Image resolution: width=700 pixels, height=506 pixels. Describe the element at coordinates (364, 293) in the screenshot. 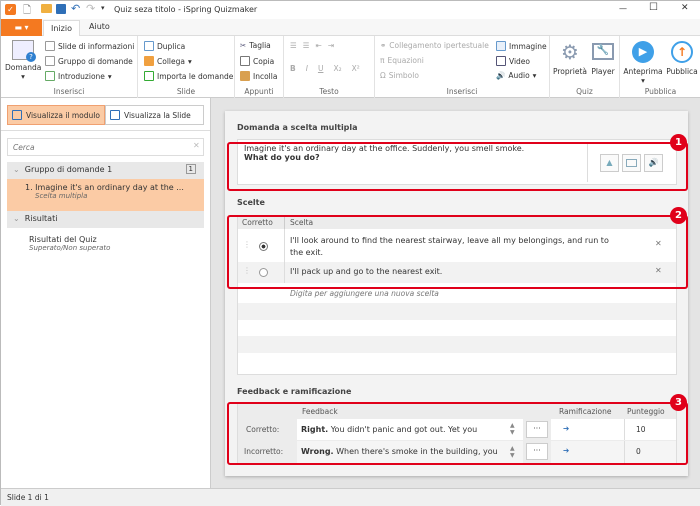

I see `add-choice-input: Digita per aggiungere una nuova scelta` at that location.